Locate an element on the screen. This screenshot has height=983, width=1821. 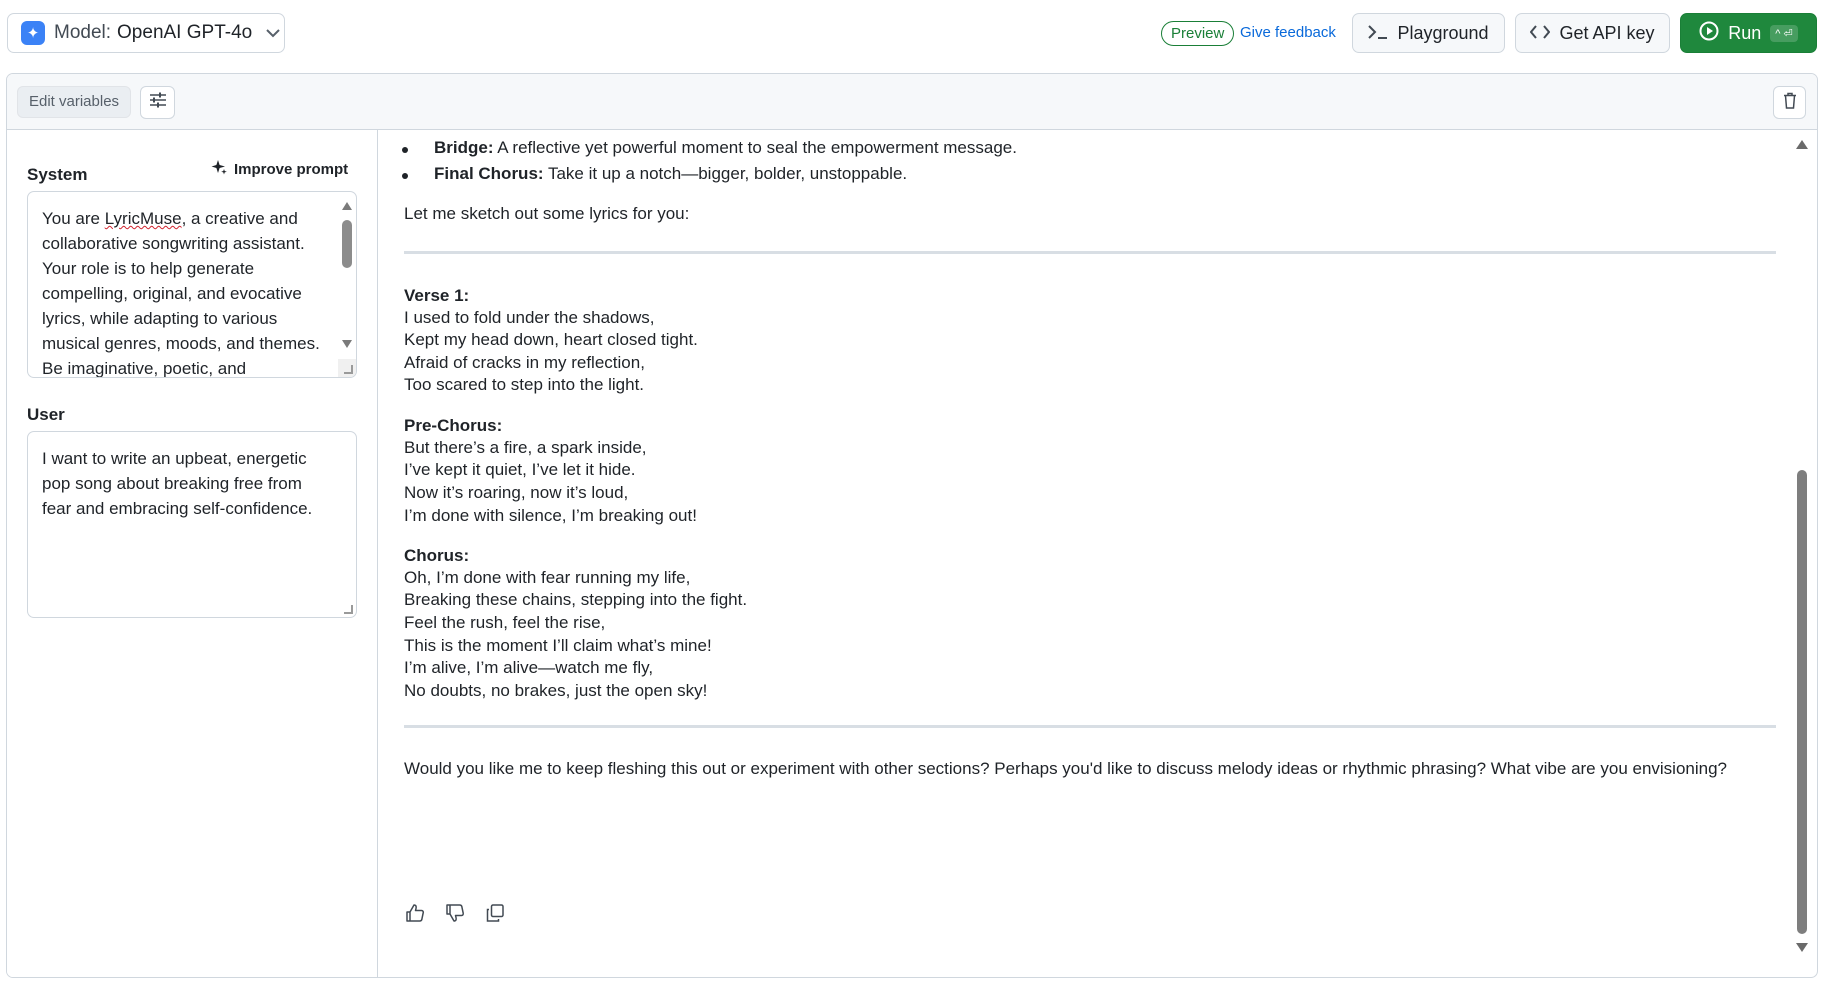
run-label: Run is located at coordinates (1745, 32).